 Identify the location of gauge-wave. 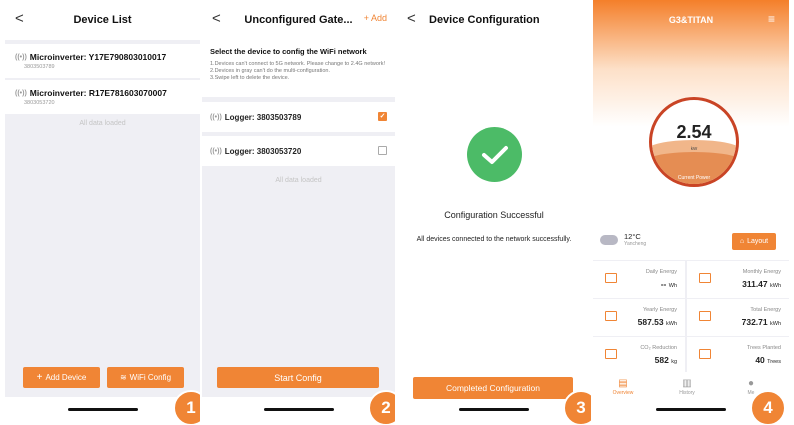
(694, 168).